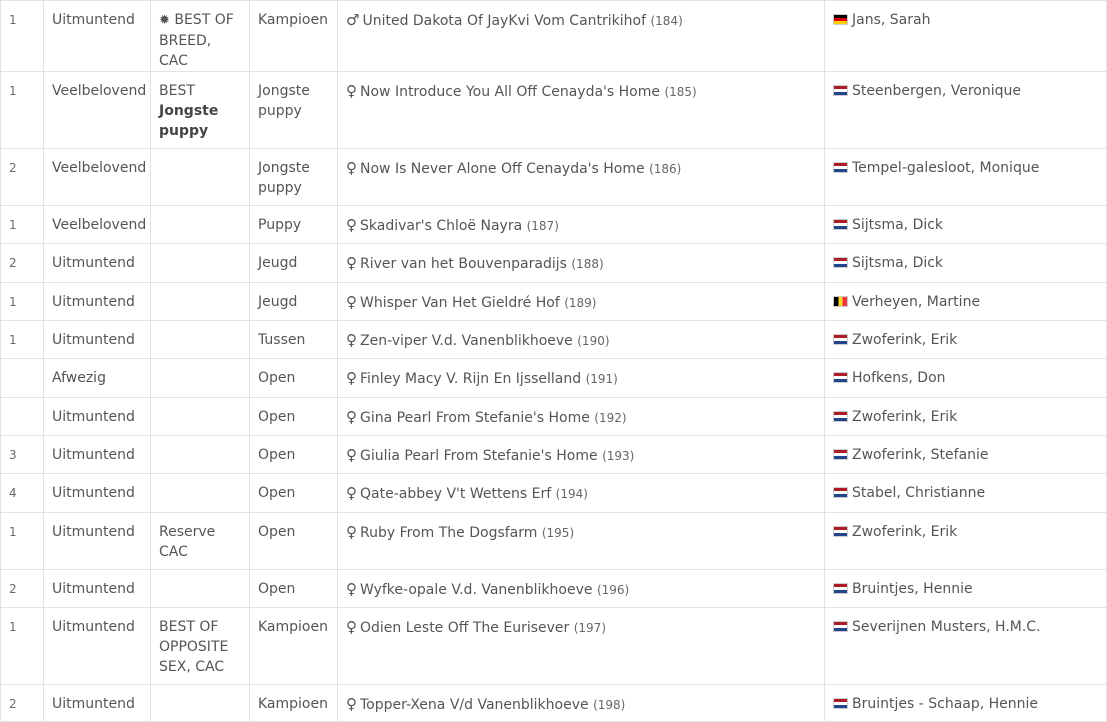 The image size is (1107, 722). What do you see at coordinates (200, 36) in the screenshot?
I see `award-cell: ✹ BEST OF BREED, CAC` at bounding box center [200, 36].